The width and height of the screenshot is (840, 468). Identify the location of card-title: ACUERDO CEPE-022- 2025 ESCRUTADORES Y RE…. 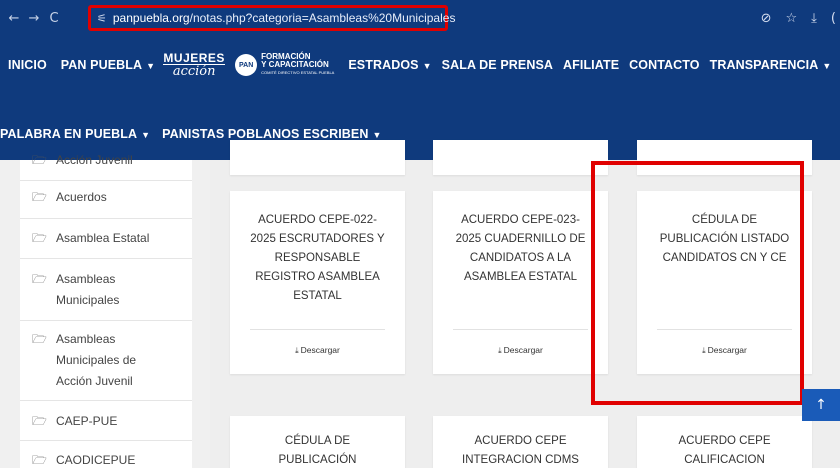
(317, 258).